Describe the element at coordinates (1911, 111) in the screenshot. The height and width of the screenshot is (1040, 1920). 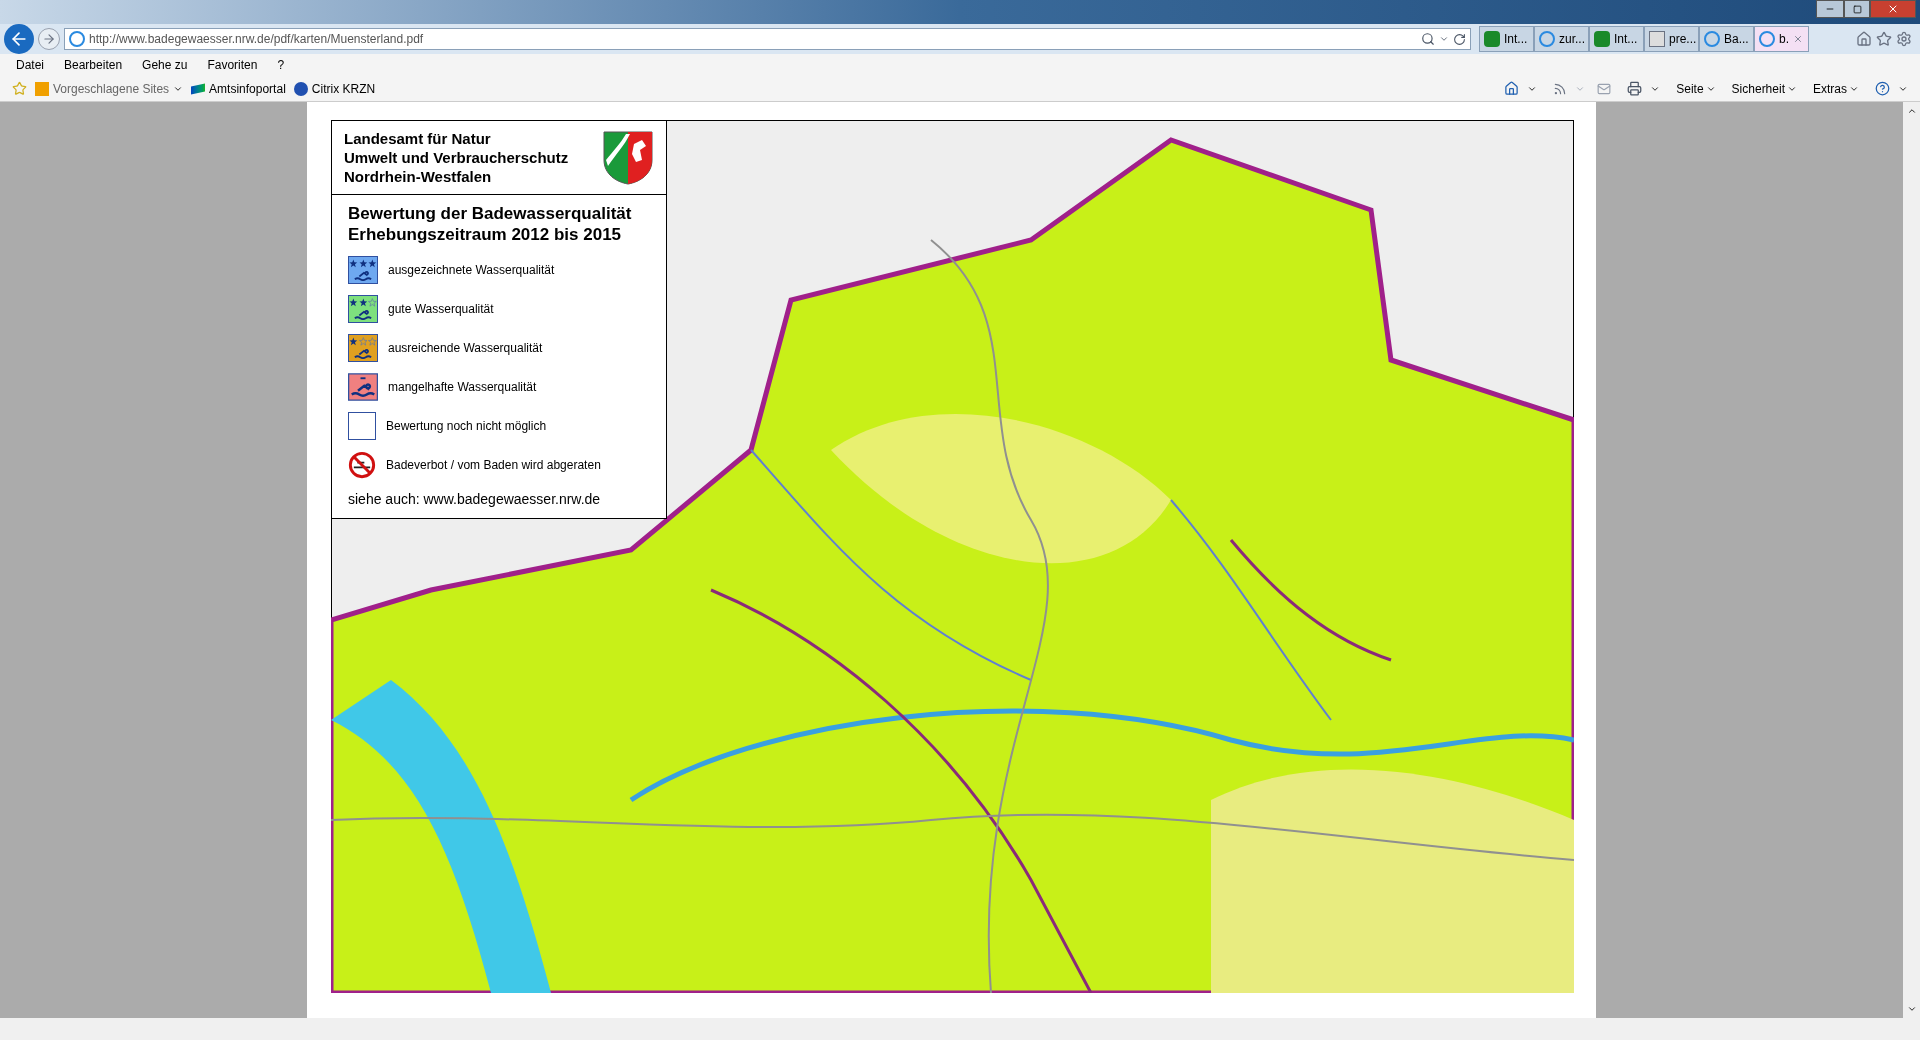
I see `scroll-up-icon` at that location.